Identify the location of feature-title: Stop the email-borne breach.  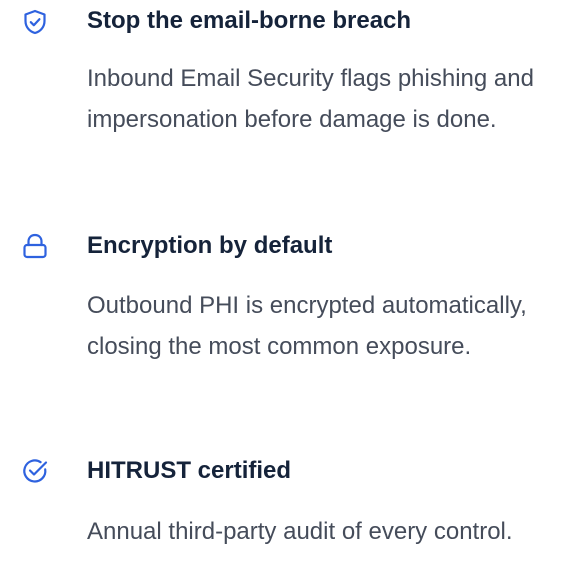
(249, 20).